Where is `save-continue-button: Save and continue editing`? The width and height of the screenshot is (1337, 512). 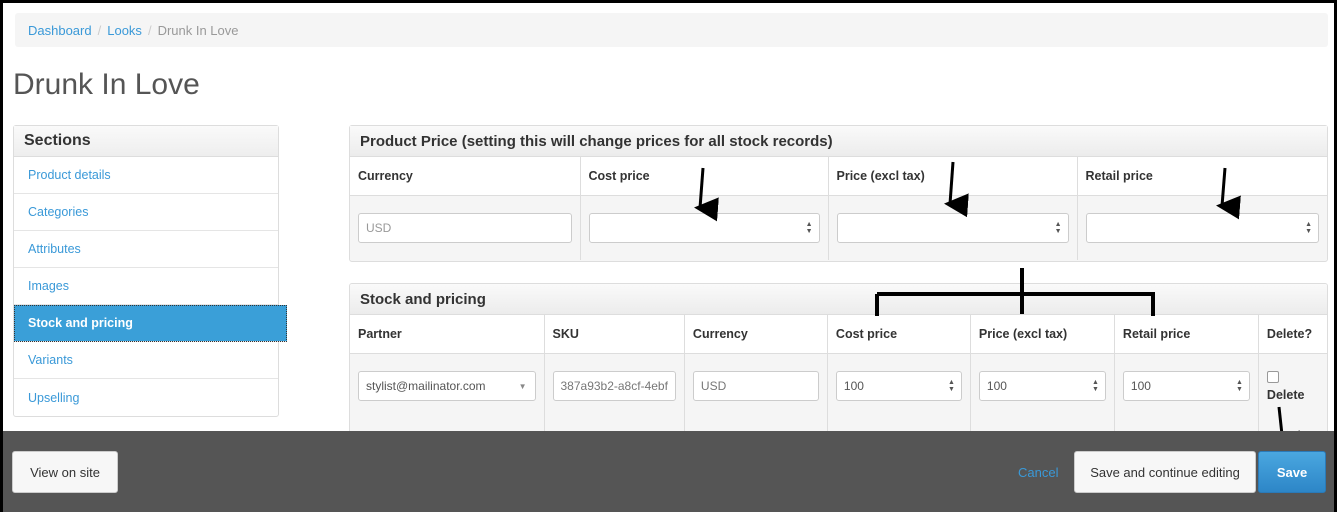 save-continue-button: Save and continue editing is located at coordinates (1165, 472).